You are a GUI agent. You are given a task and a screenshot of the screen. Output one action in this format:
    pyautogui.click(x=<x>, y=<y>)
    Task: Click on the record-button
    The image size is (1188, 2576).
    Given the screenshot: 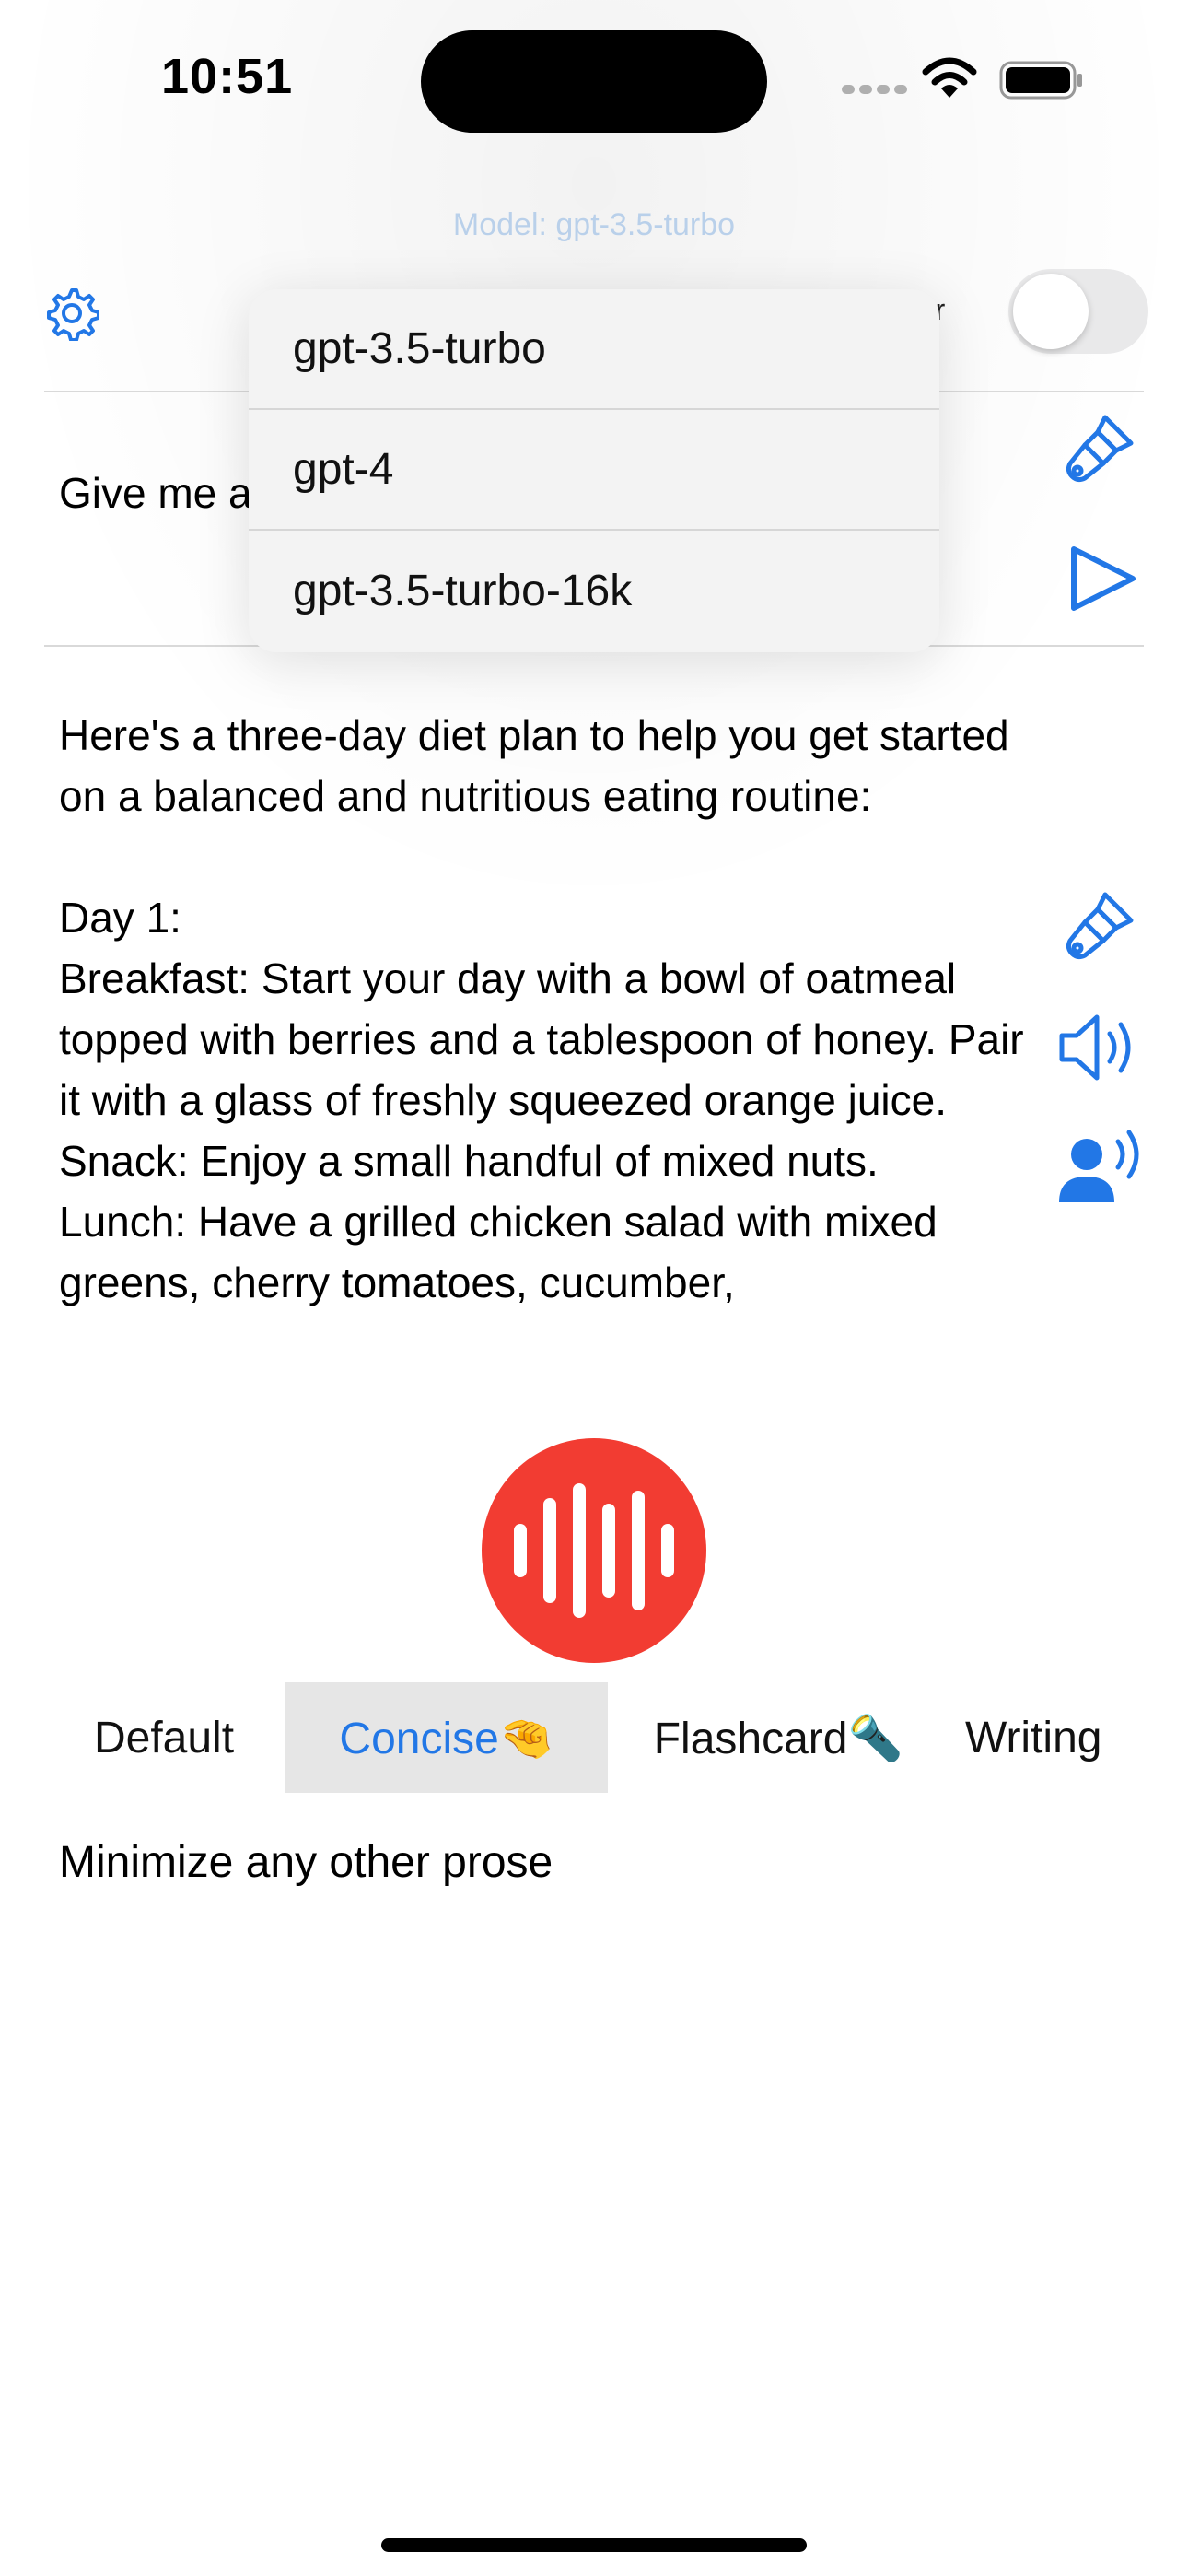 What is the action you would take?
    pyautogui.click(x=594, y=1550)
    